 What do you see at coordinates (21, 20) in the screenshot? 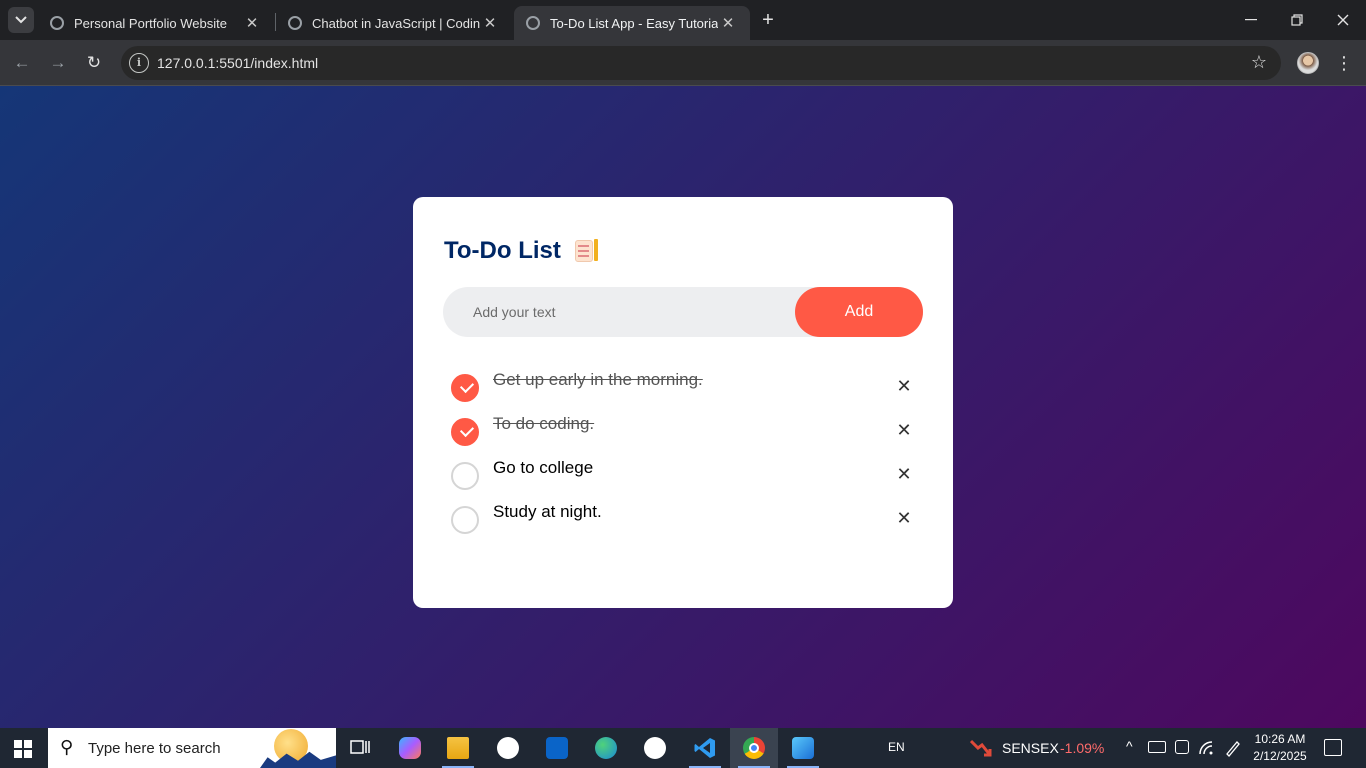
I see `tab-search-icon` at bounding box center [21, 20].